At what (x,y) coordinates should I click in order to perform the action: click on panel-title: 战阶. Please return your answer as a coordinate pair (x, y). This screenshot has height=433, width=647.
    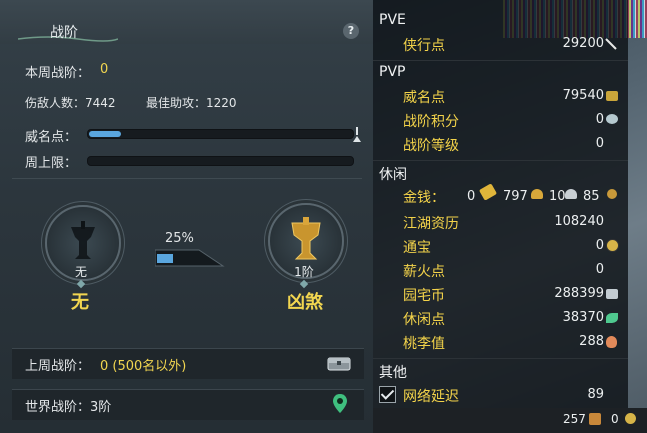
    Looking at the image, I should click on (64, 33).